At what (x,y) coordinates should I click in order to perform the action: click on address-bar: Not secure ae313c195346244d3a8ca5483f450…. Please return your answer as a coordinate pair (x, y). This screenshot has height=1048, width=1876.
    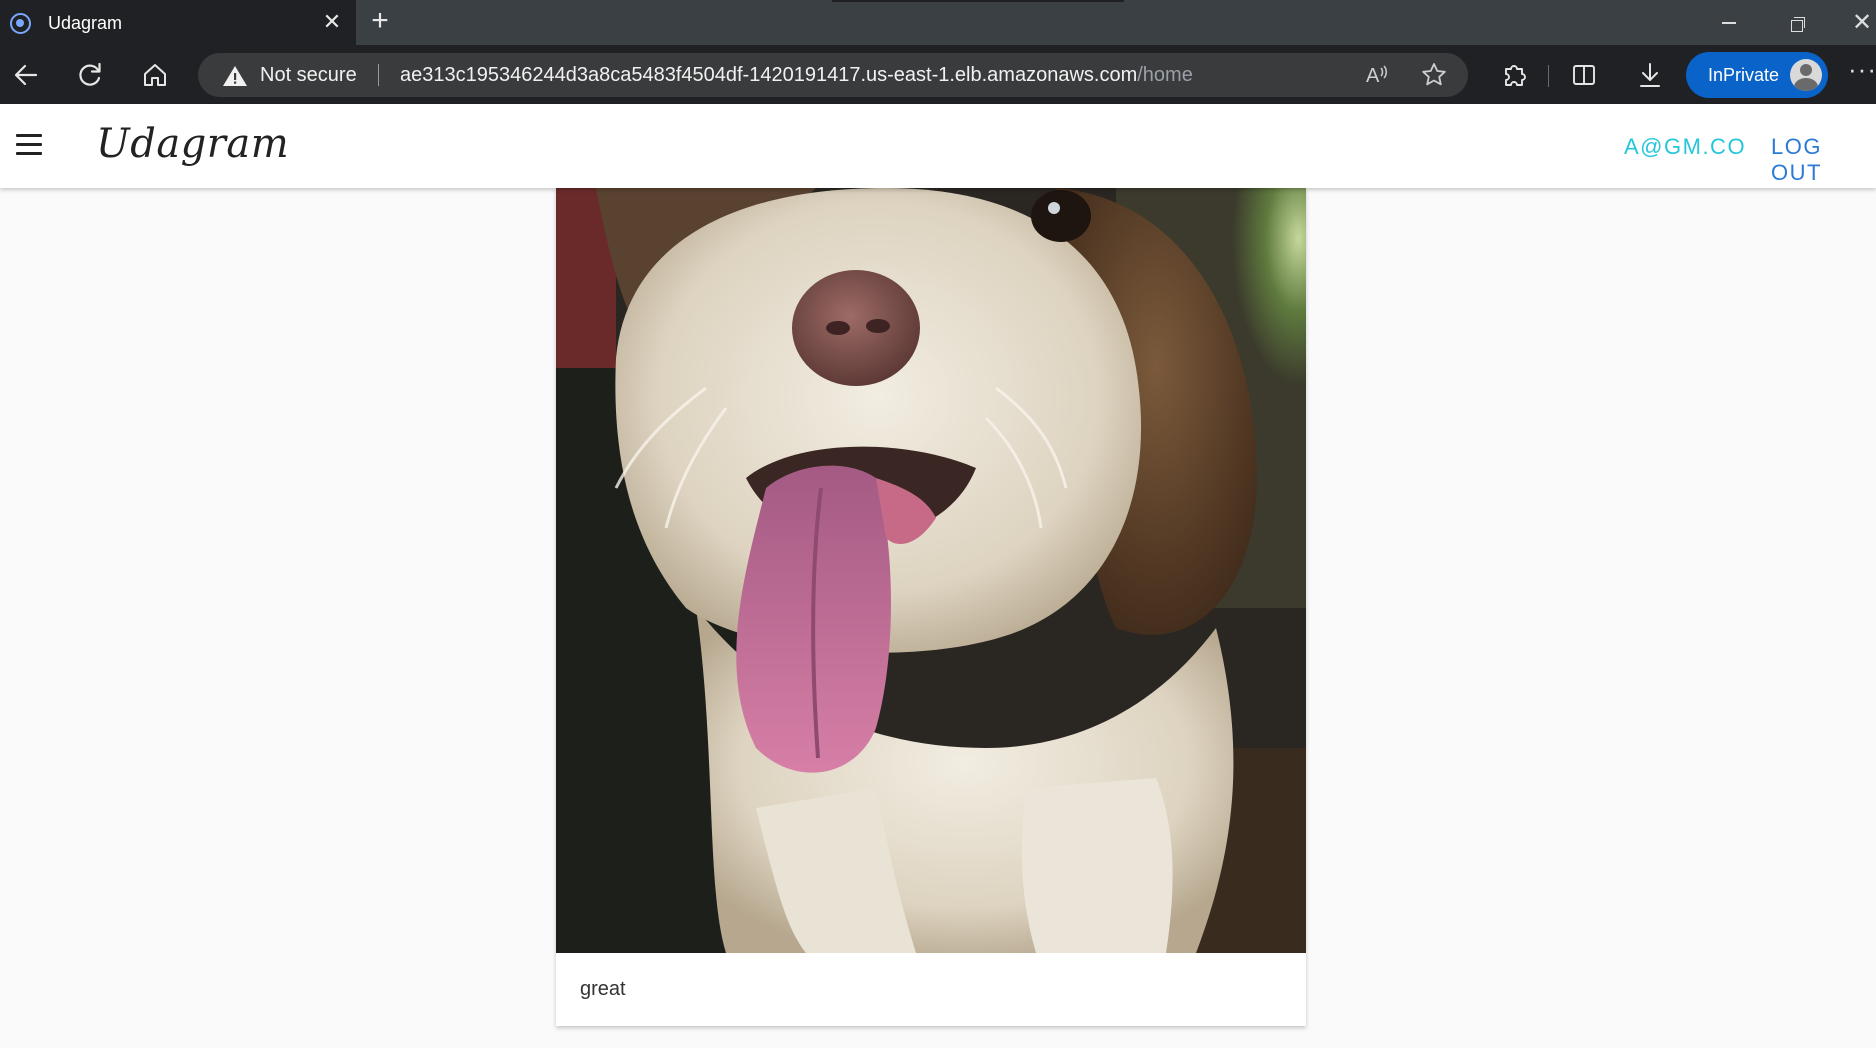
    Looking at the image, I should click on (833, 75).